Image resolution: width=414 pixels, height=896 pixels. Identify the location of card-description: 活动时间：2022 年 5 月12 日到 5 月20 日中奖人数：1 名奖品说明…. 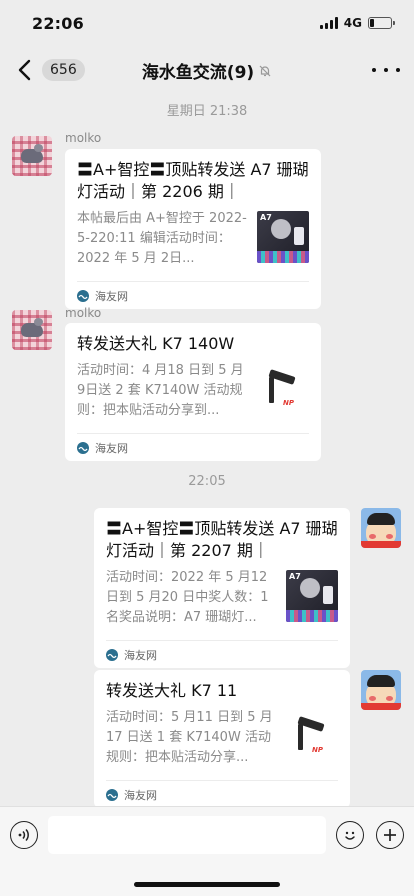
(187, 597).